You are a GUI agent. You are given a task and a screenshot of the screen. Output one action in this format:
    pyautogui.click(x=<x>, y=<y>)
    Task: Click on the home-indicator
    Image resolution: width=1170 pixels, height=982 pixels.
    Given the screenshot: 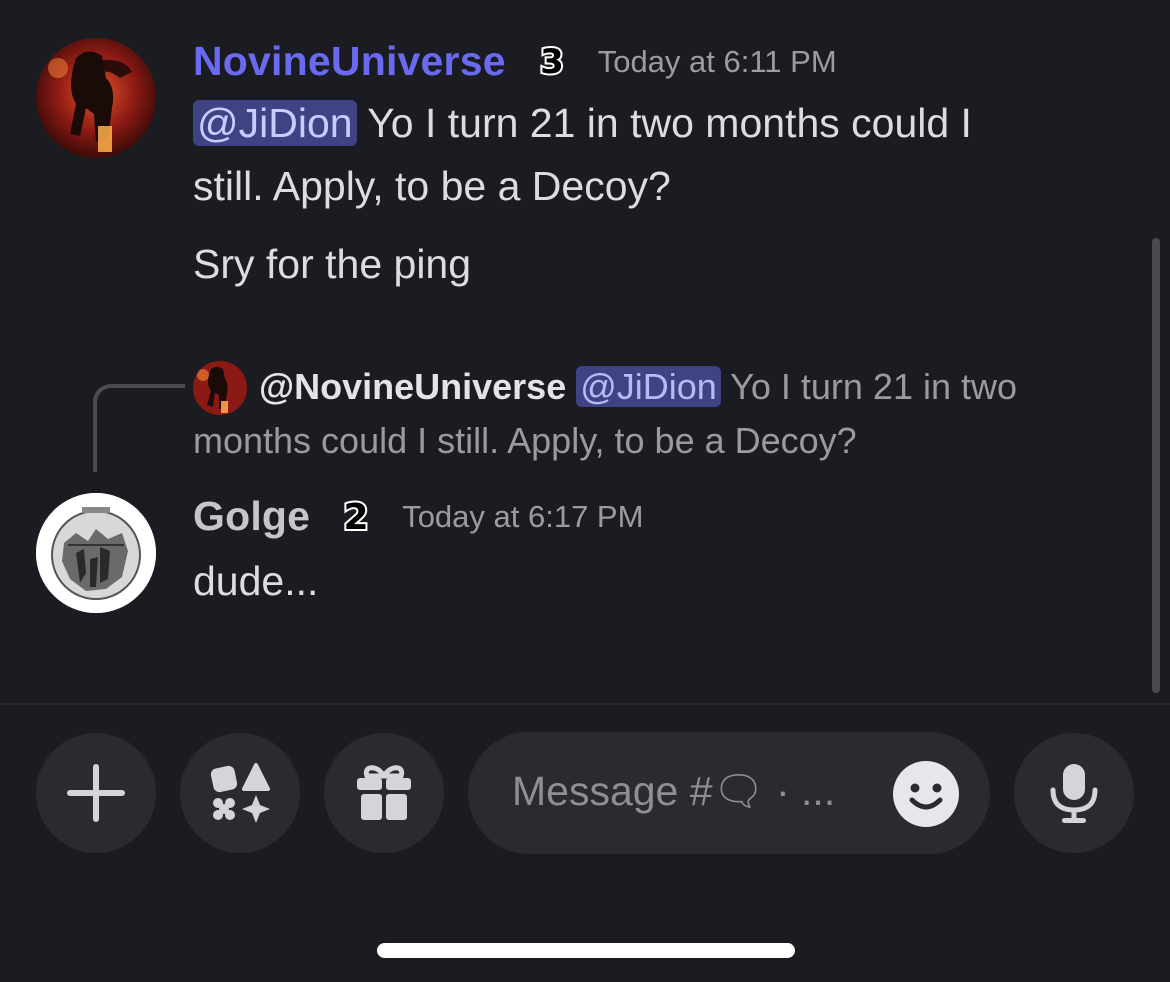 What is the action you would take?
    pyautogui.click(x=586, y=950)
    